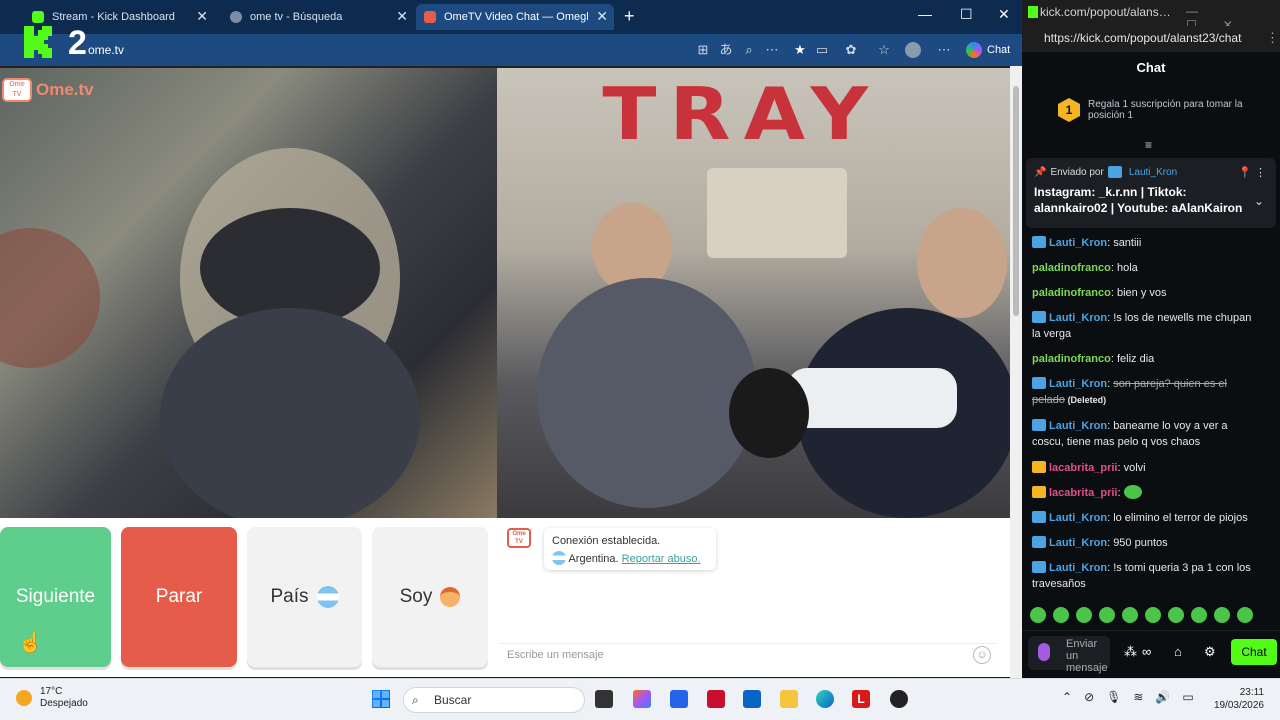  I want to click on taskbar-search: ⌕ Buscar, so click(494, 700).